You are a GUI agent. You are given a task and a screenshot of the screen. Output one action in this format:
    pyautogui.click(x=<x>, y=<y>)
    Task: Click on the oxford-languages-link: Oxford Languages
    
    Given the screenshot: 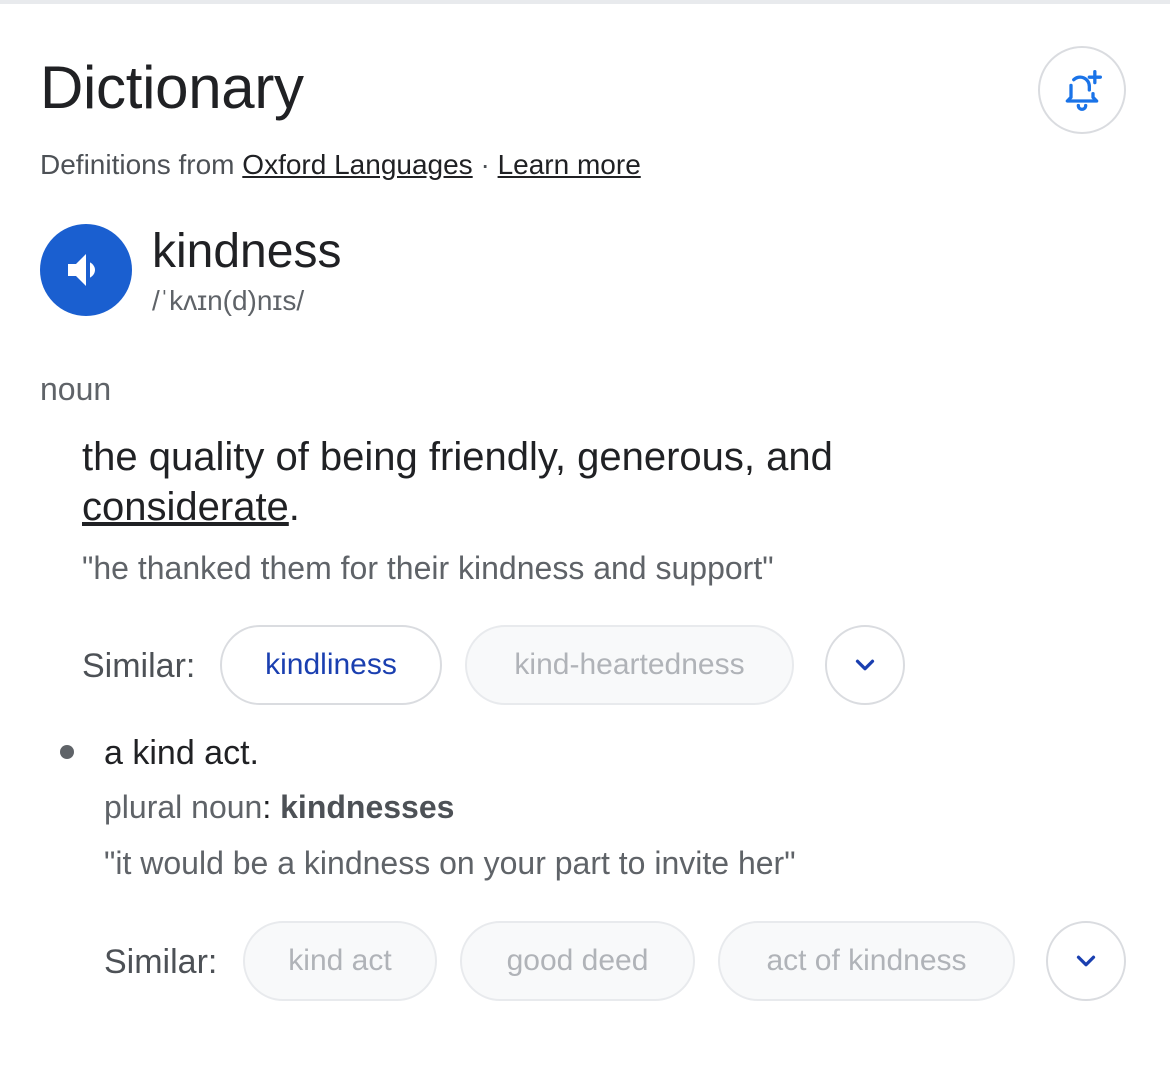 What is the action you would take?
    pyautogui.click(x=357, y=164)
    